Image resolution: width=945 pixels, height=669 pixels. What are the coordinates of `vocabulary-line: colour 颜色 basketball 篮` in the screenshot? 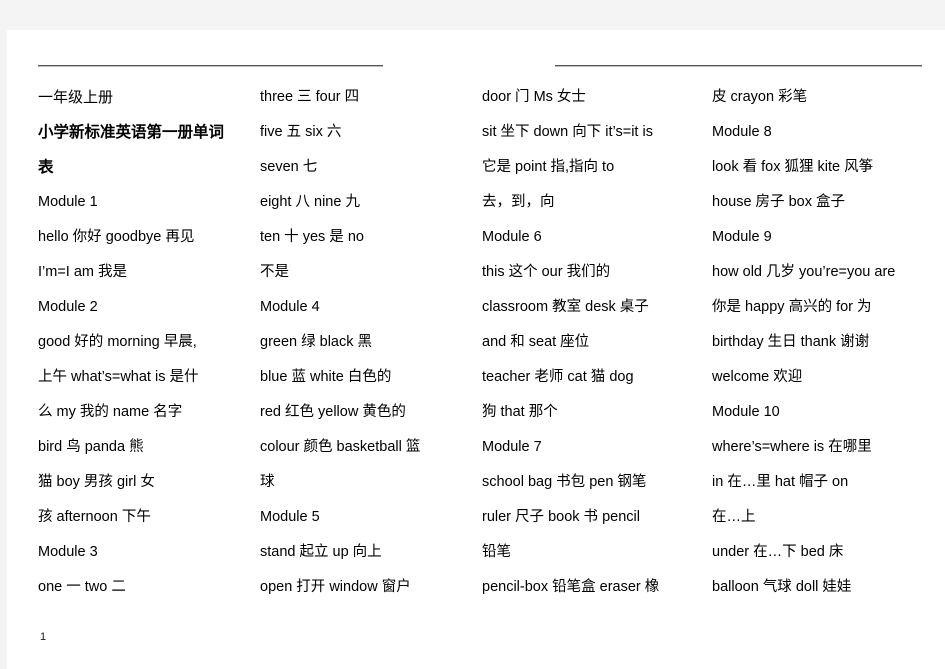 It's located at (340, 447).